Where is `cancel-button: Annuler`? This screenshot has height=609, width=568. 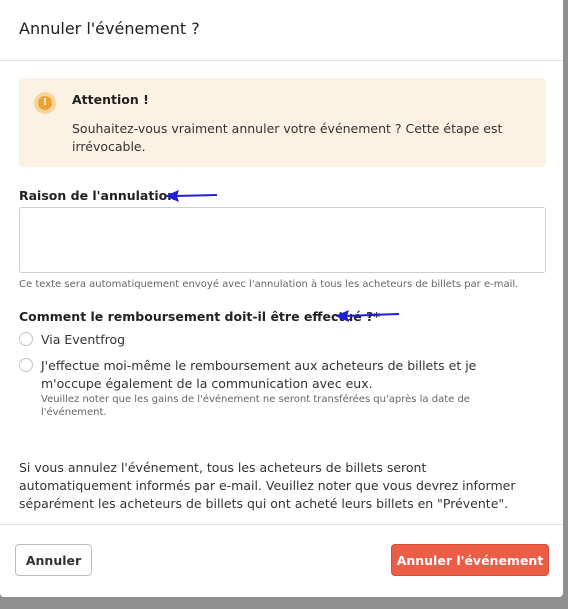 cancel-button: Annuler is located at coordinates (53, 560).